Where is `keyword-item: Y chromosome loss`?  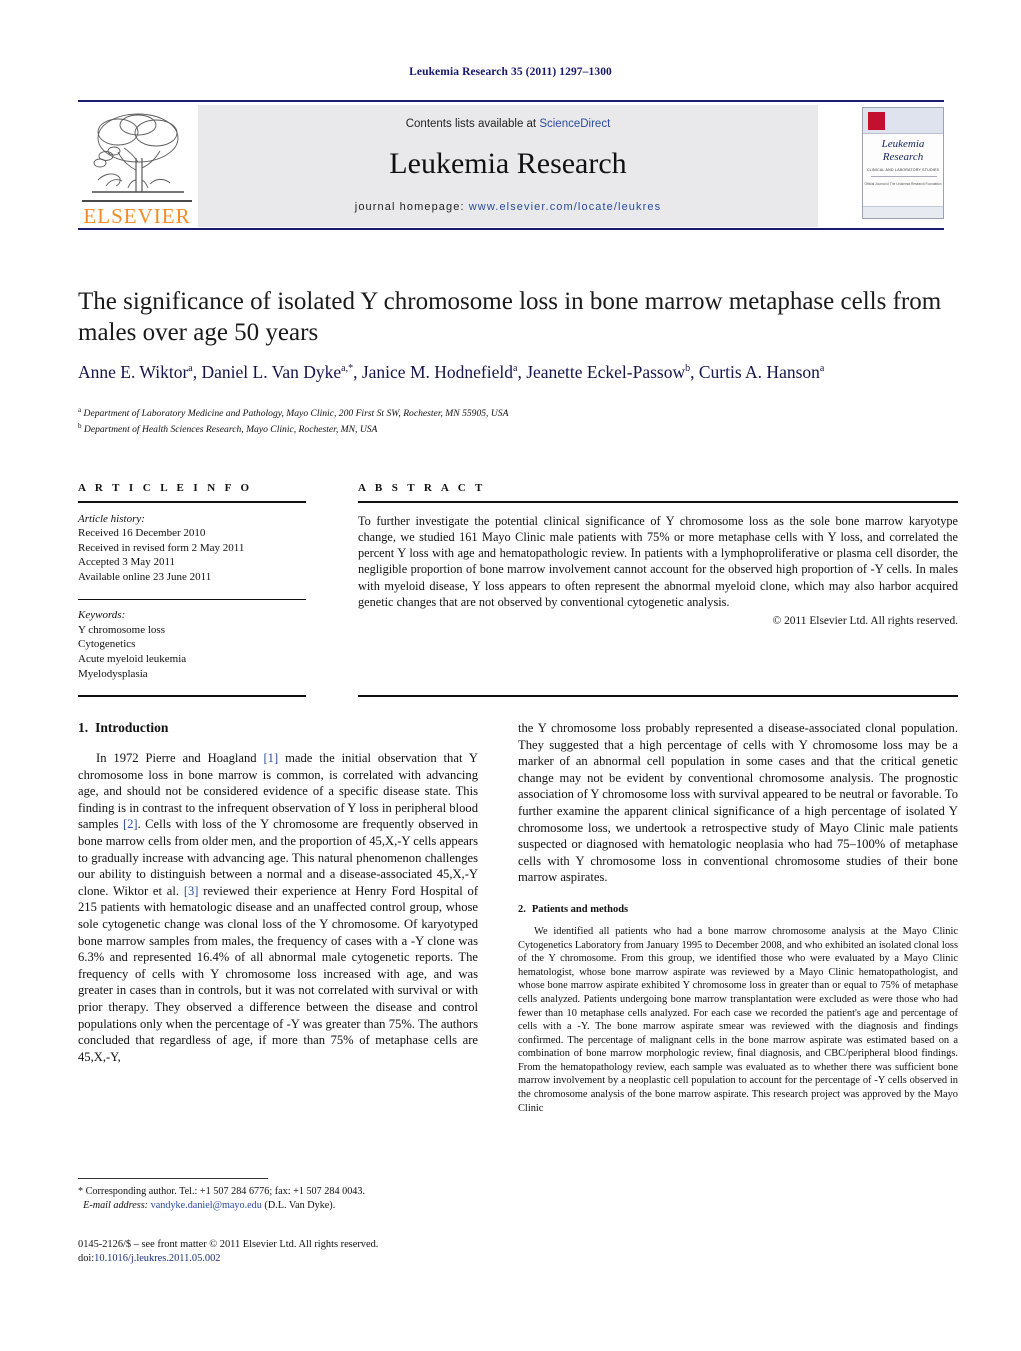
keyword-item: Y chromosome loss is located at coordinates (121, 629).